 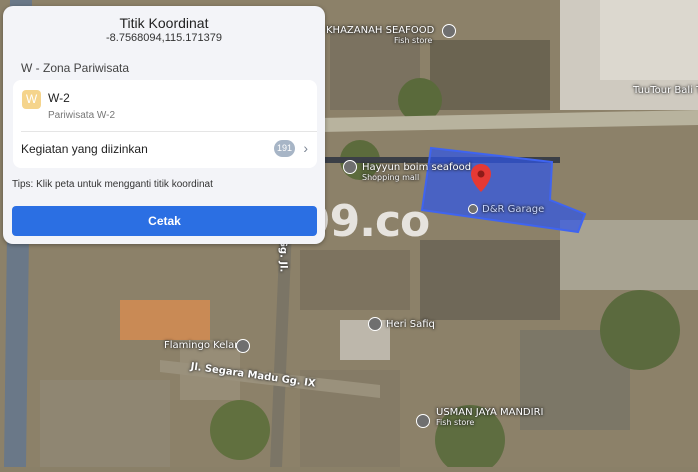 What do you see at coordinates (84, 149) in the screenshot?
I see `allowed-activities-label: Kegiatan yang diizinkan` at bounding box center [84, 149].